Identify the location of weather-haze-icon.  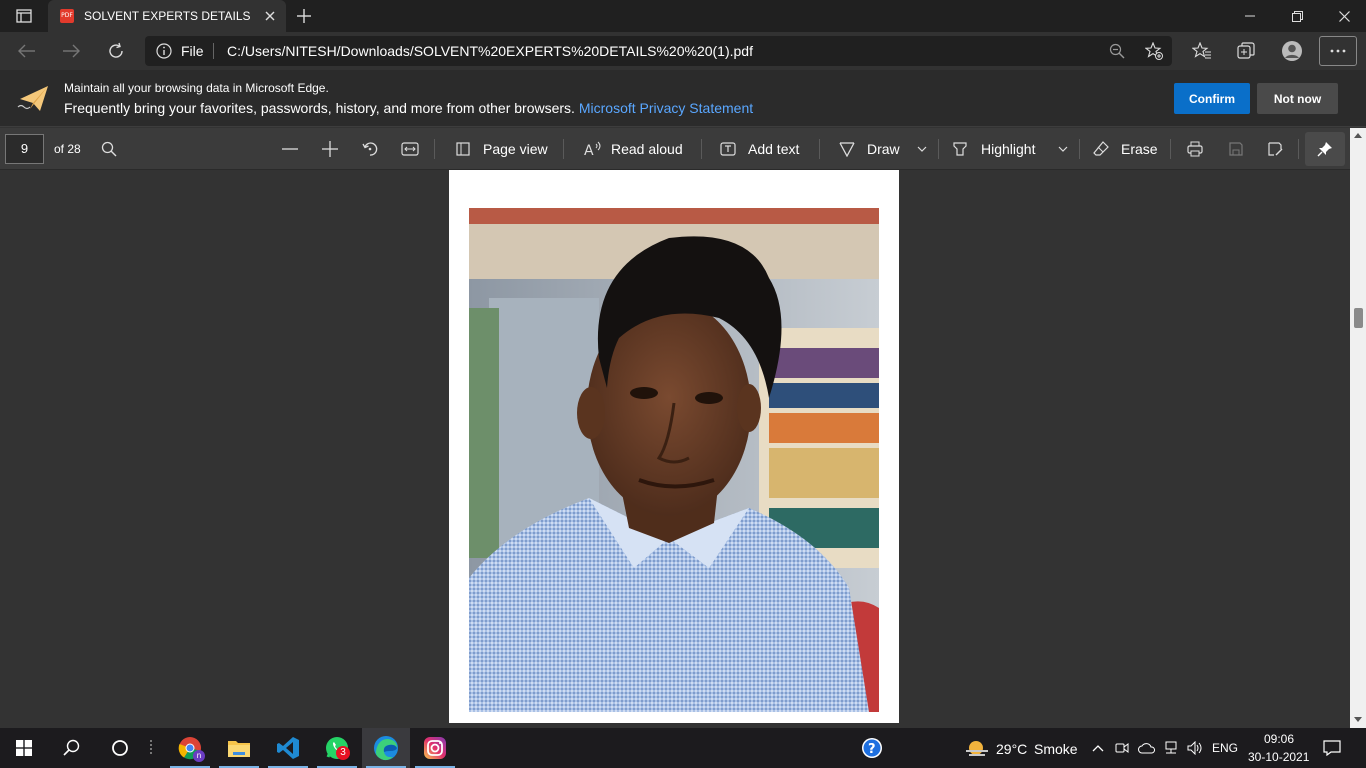
(977, 748).